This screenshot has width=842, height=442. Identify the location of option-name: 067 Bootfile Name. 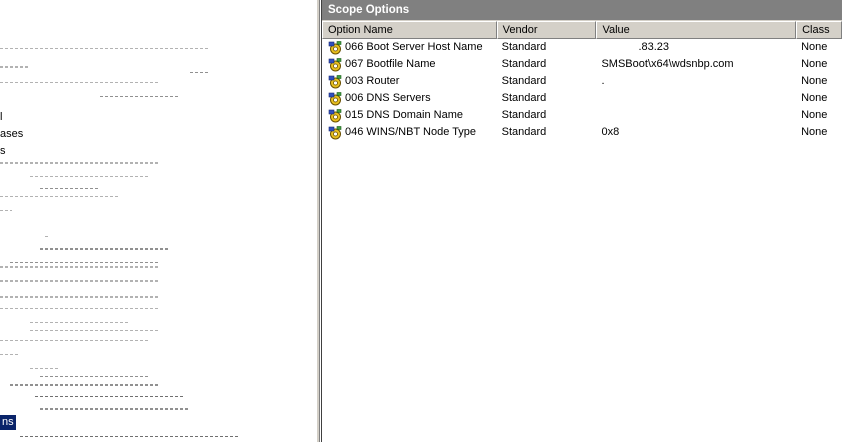
(390, 64).